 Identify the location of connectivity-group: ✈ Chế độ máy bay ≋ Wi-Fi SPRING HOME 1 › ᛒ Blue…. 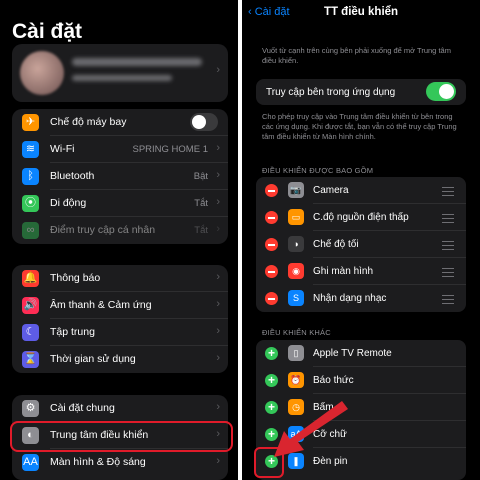
(120, 176).